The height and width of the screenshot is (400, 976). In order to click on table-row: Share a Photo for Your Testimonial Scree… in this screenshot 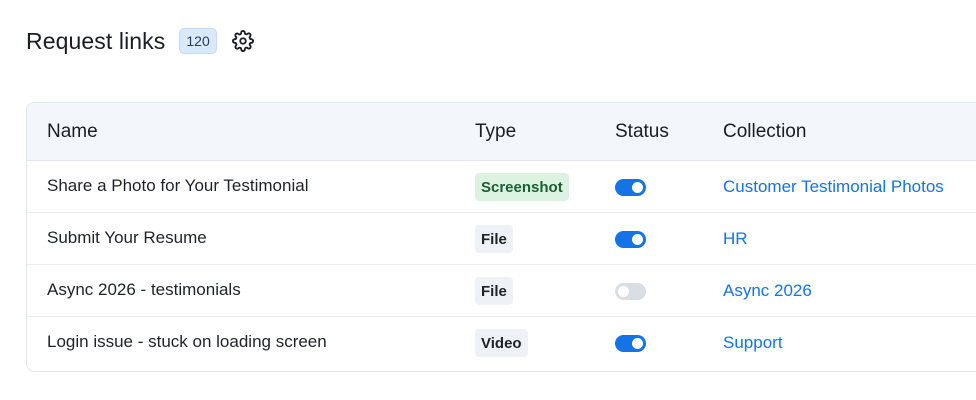, I will do `click(501, 187)`.